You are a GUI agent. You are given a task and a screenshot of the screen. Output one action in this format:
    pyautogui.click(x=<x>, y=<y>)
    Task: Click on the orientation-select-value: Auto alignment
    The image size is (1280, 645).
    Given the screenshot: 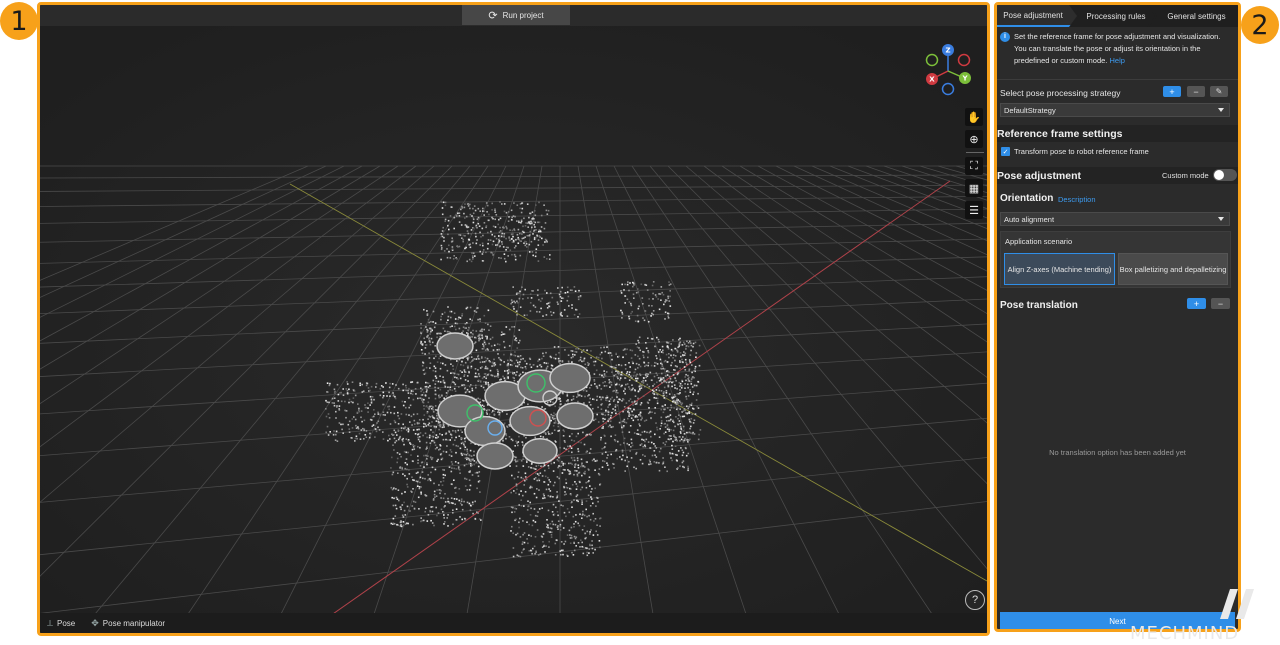 What is the action you would take?
    pyautogui.click(x=1029, y=219)
    